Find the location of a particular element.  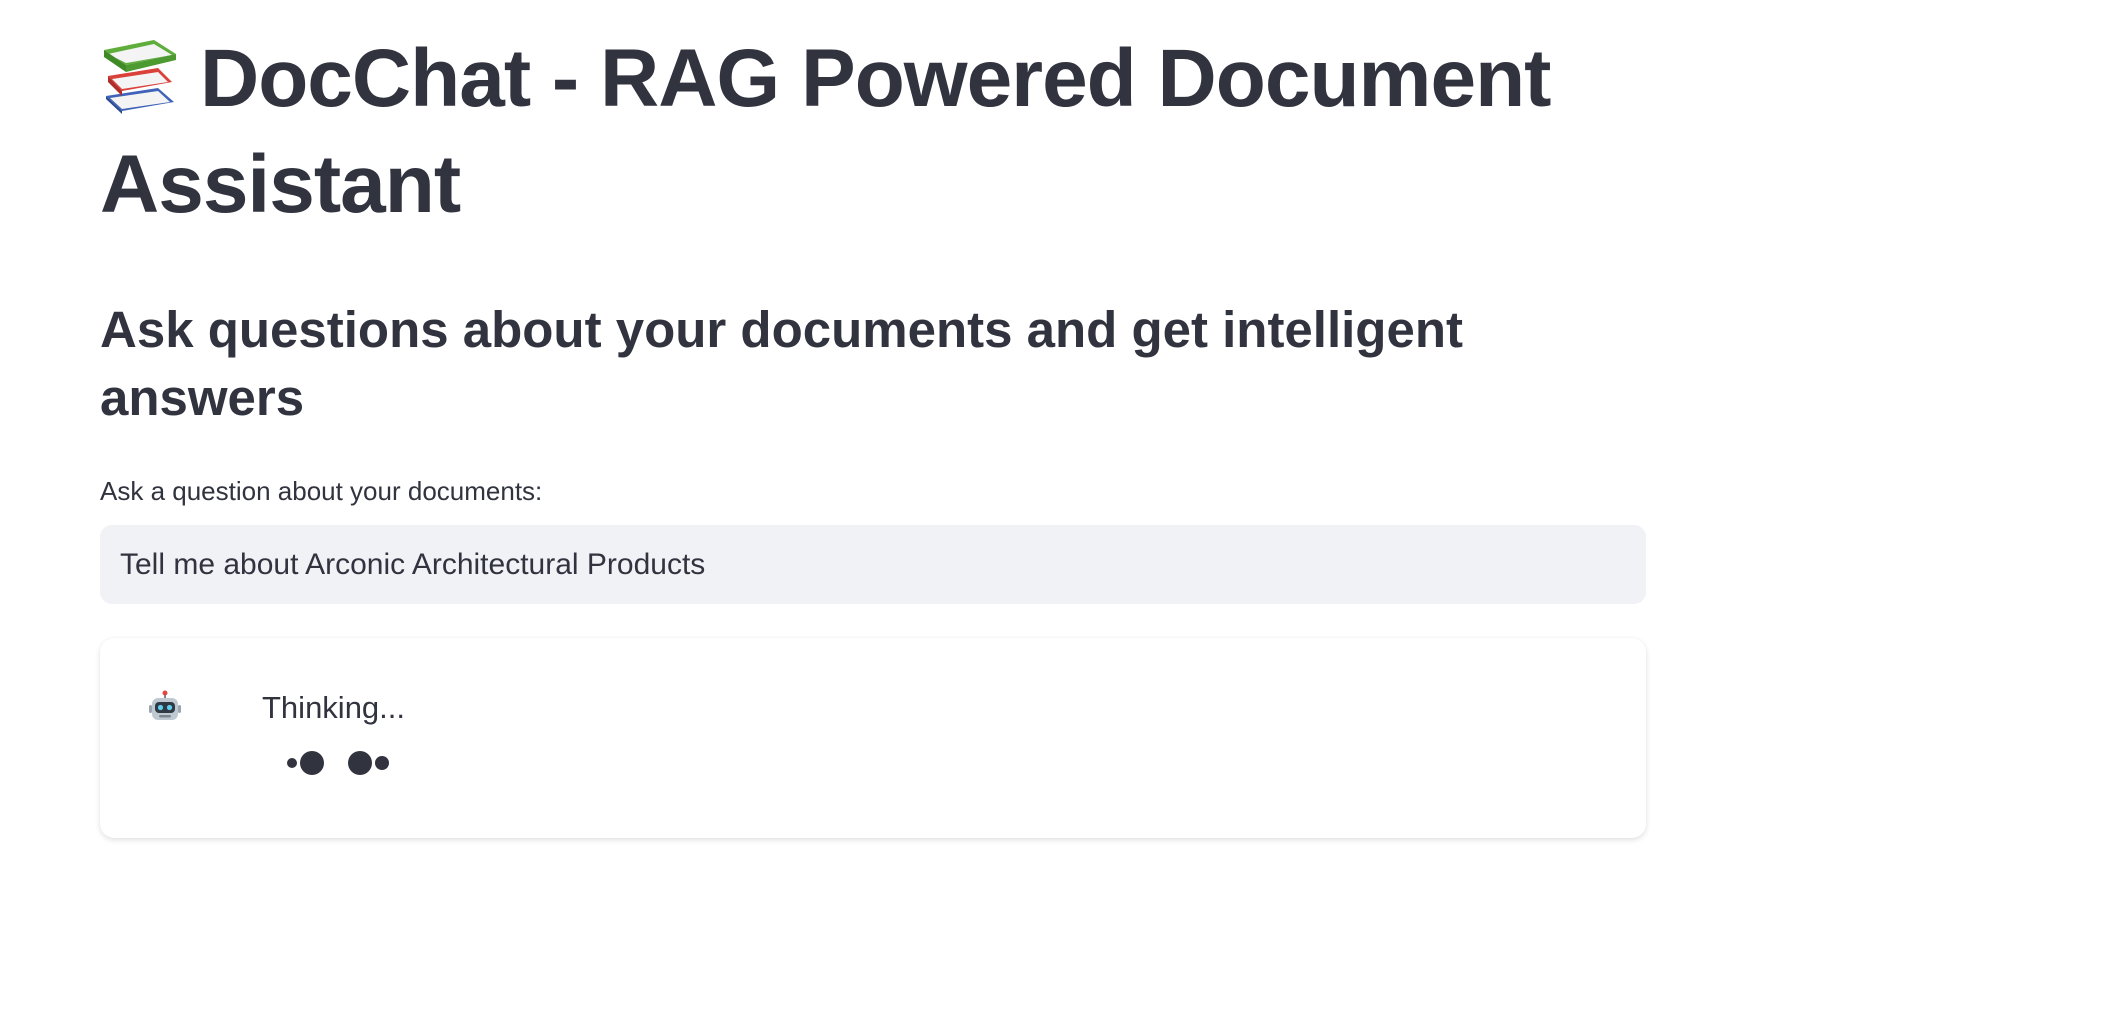

question-input is located at coordinates (873, 564).